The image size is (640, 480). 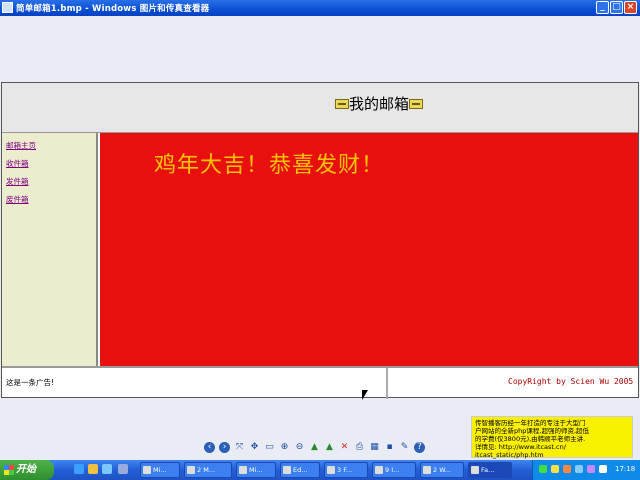 What do you see at coordinates (21, 145) in the screenshot?
I see `sidebar-link-home: 邮箱主页` at bounding box center [21, 145].